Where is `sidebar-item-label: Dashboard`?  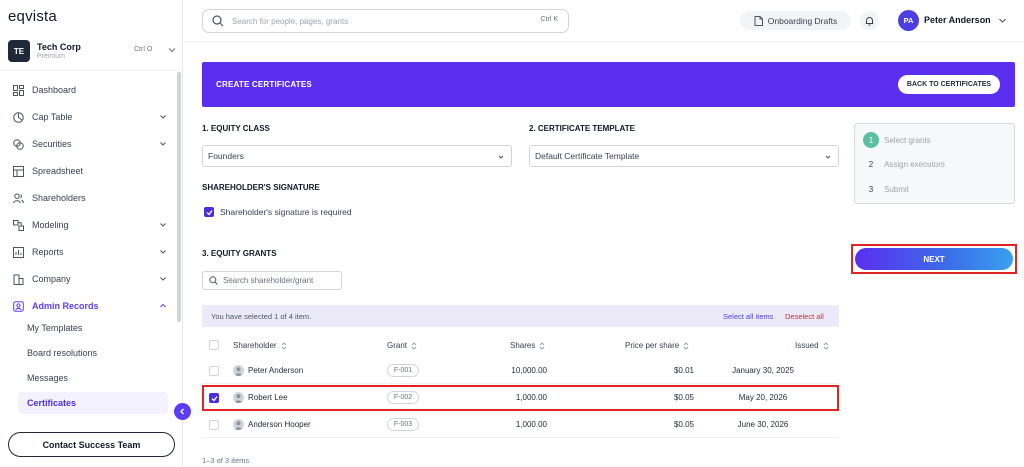
sidebar-item-label: Dashboard is located at coordinates (54, 90).